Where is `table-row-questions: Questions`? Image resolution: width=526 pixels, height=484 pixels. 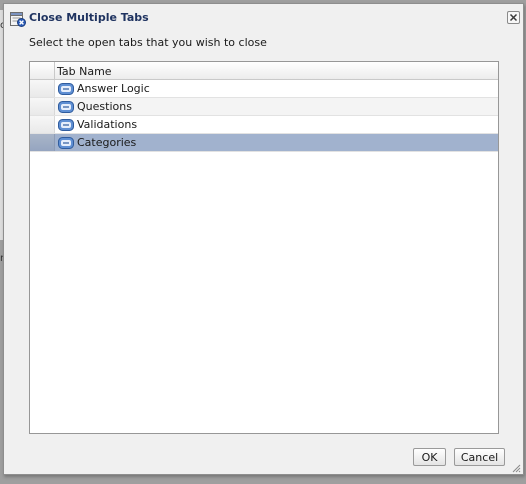
table-row-questions: Questions is located at coordinates (264, 107).